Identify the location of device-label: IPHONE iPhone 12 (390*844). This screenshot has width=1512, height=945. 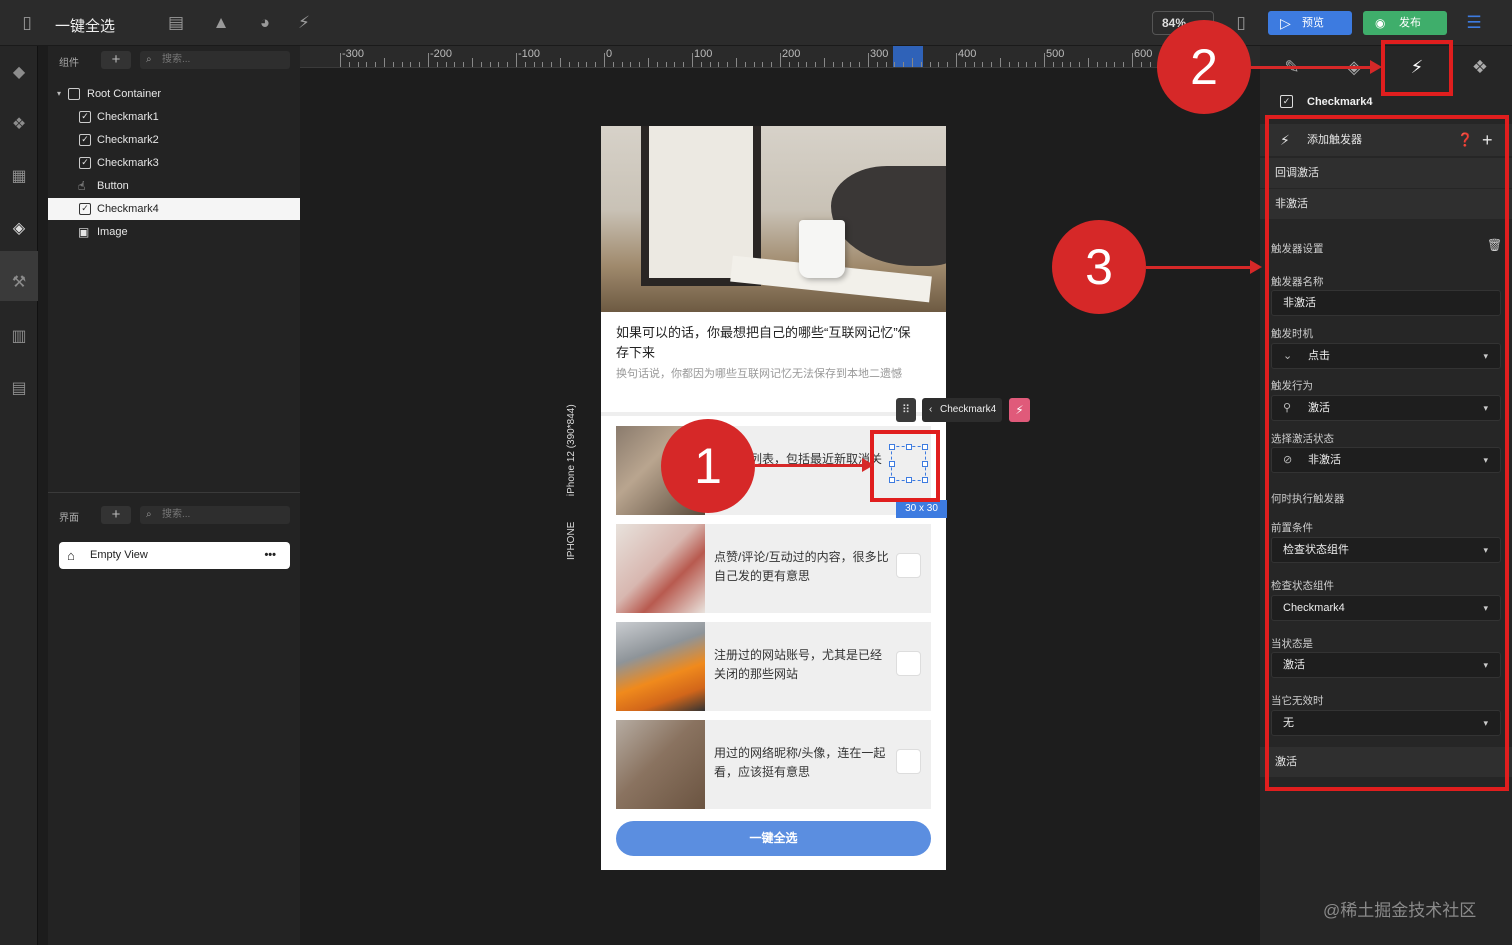
(571, 482).